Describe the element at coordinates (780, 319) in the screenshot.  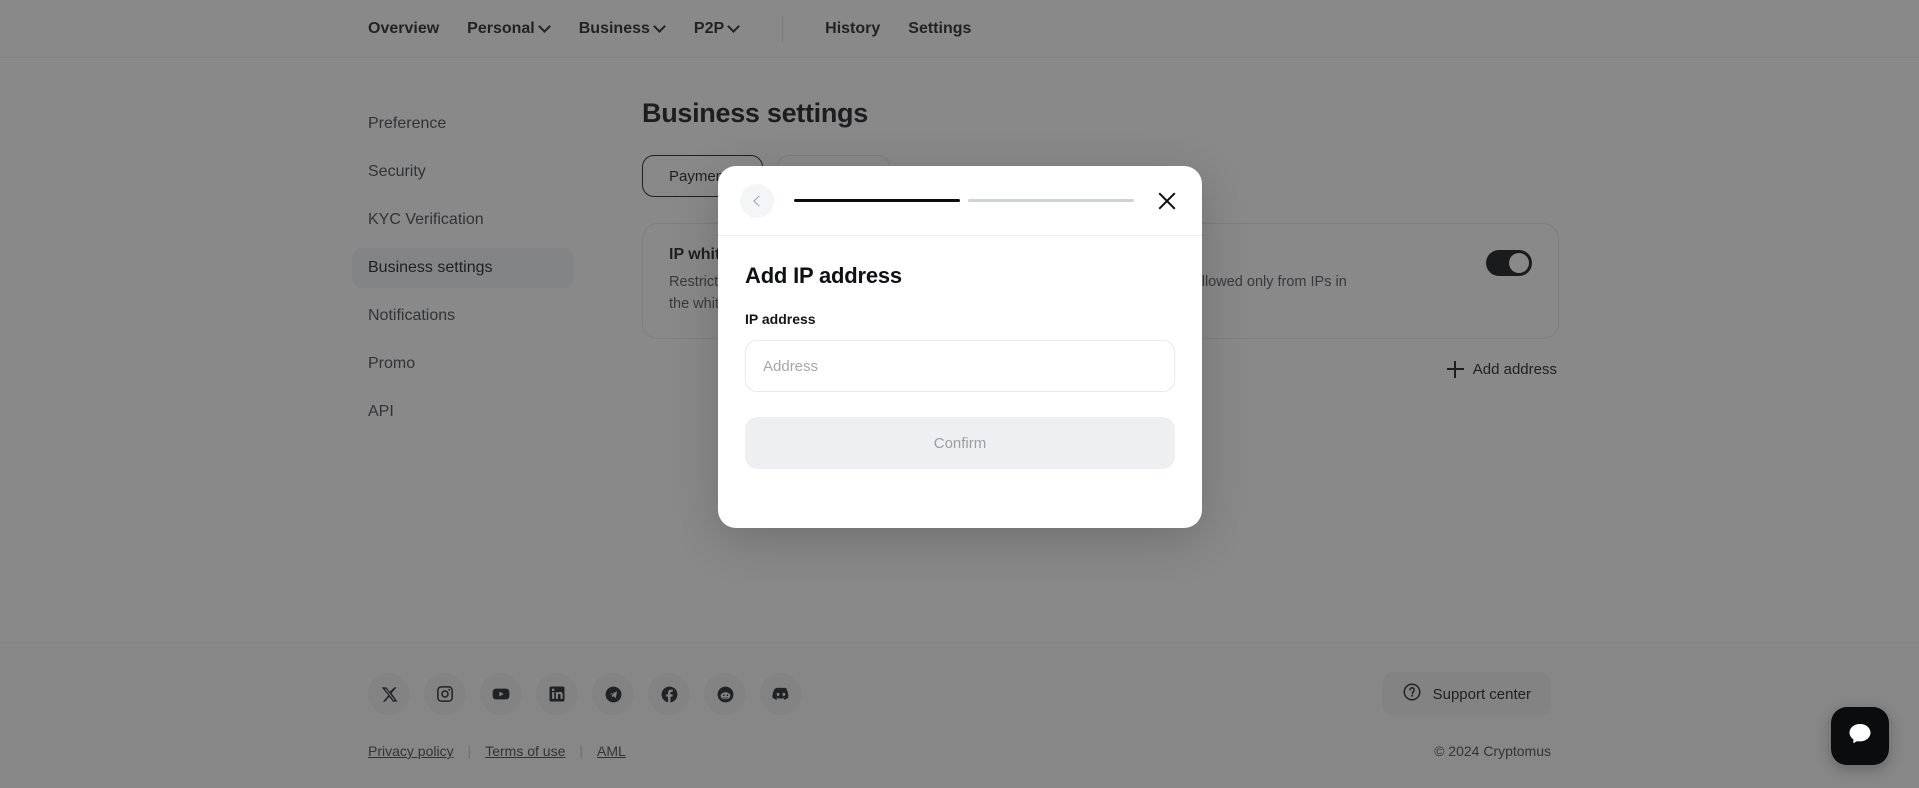
I see `ip-address-field-label: IP address` at that location.